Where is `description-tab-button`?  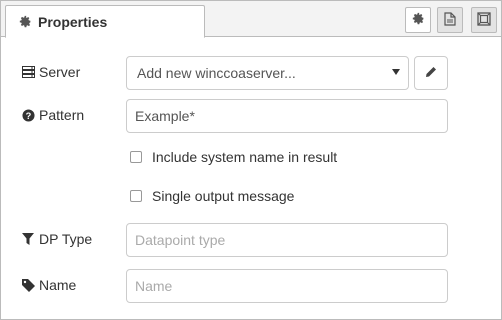
description-tab-button is located at coordinates (450, 20).